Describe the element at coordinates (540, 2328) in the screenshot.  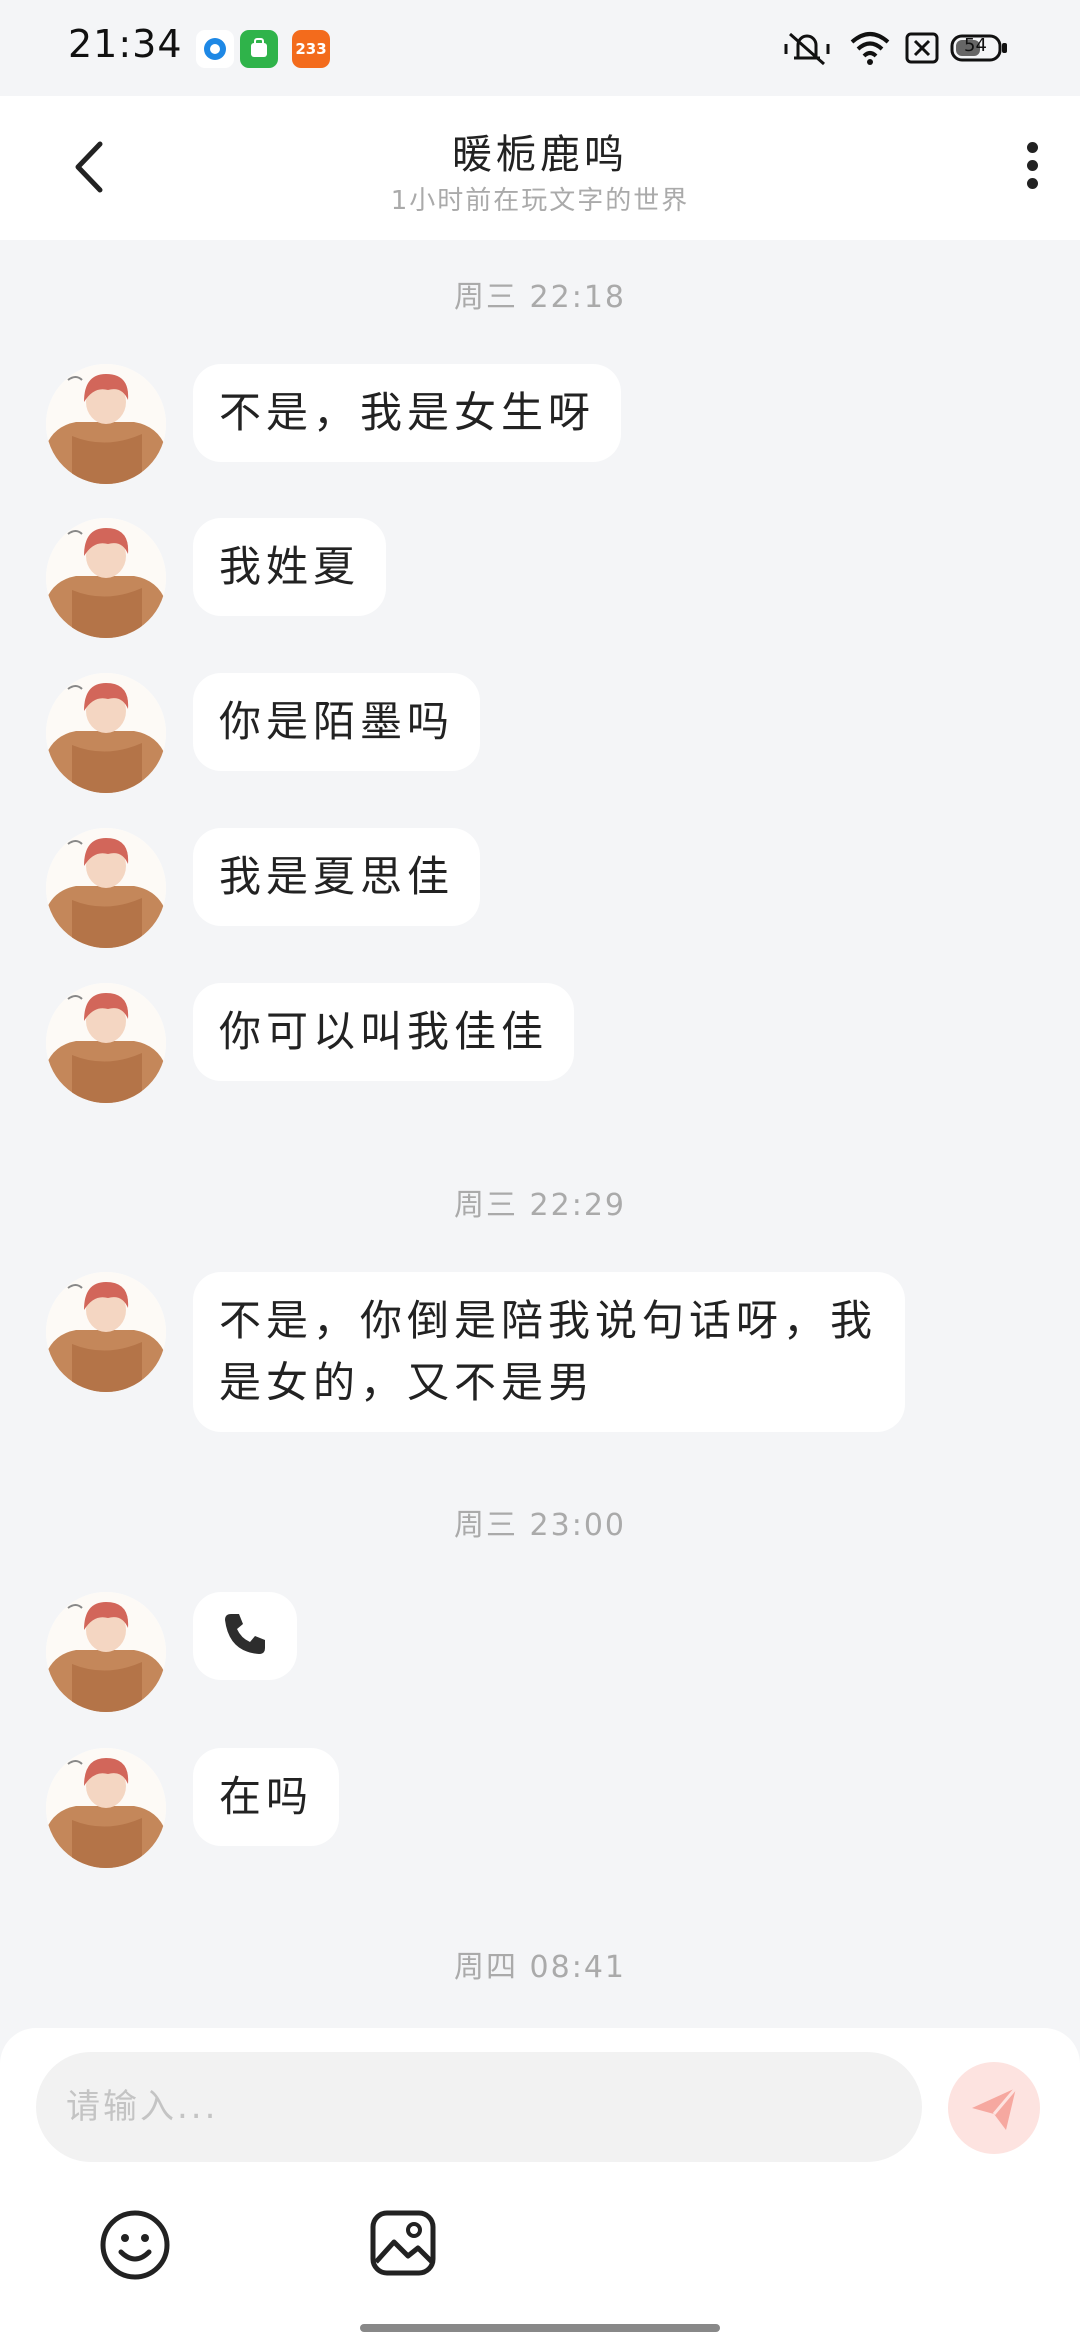
I see `home-indicator` at that location.